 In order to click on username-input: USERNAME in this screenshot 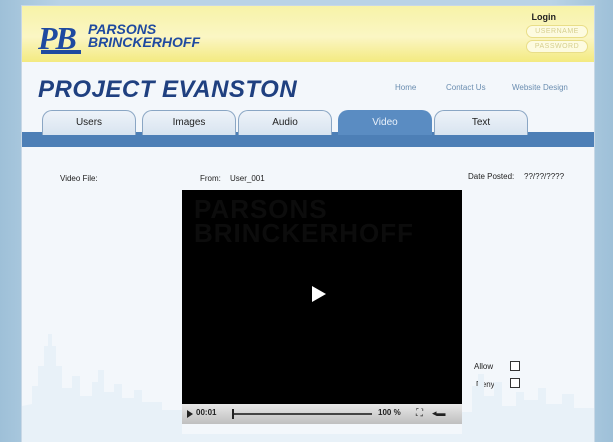, I will do `click(557, 31)`.